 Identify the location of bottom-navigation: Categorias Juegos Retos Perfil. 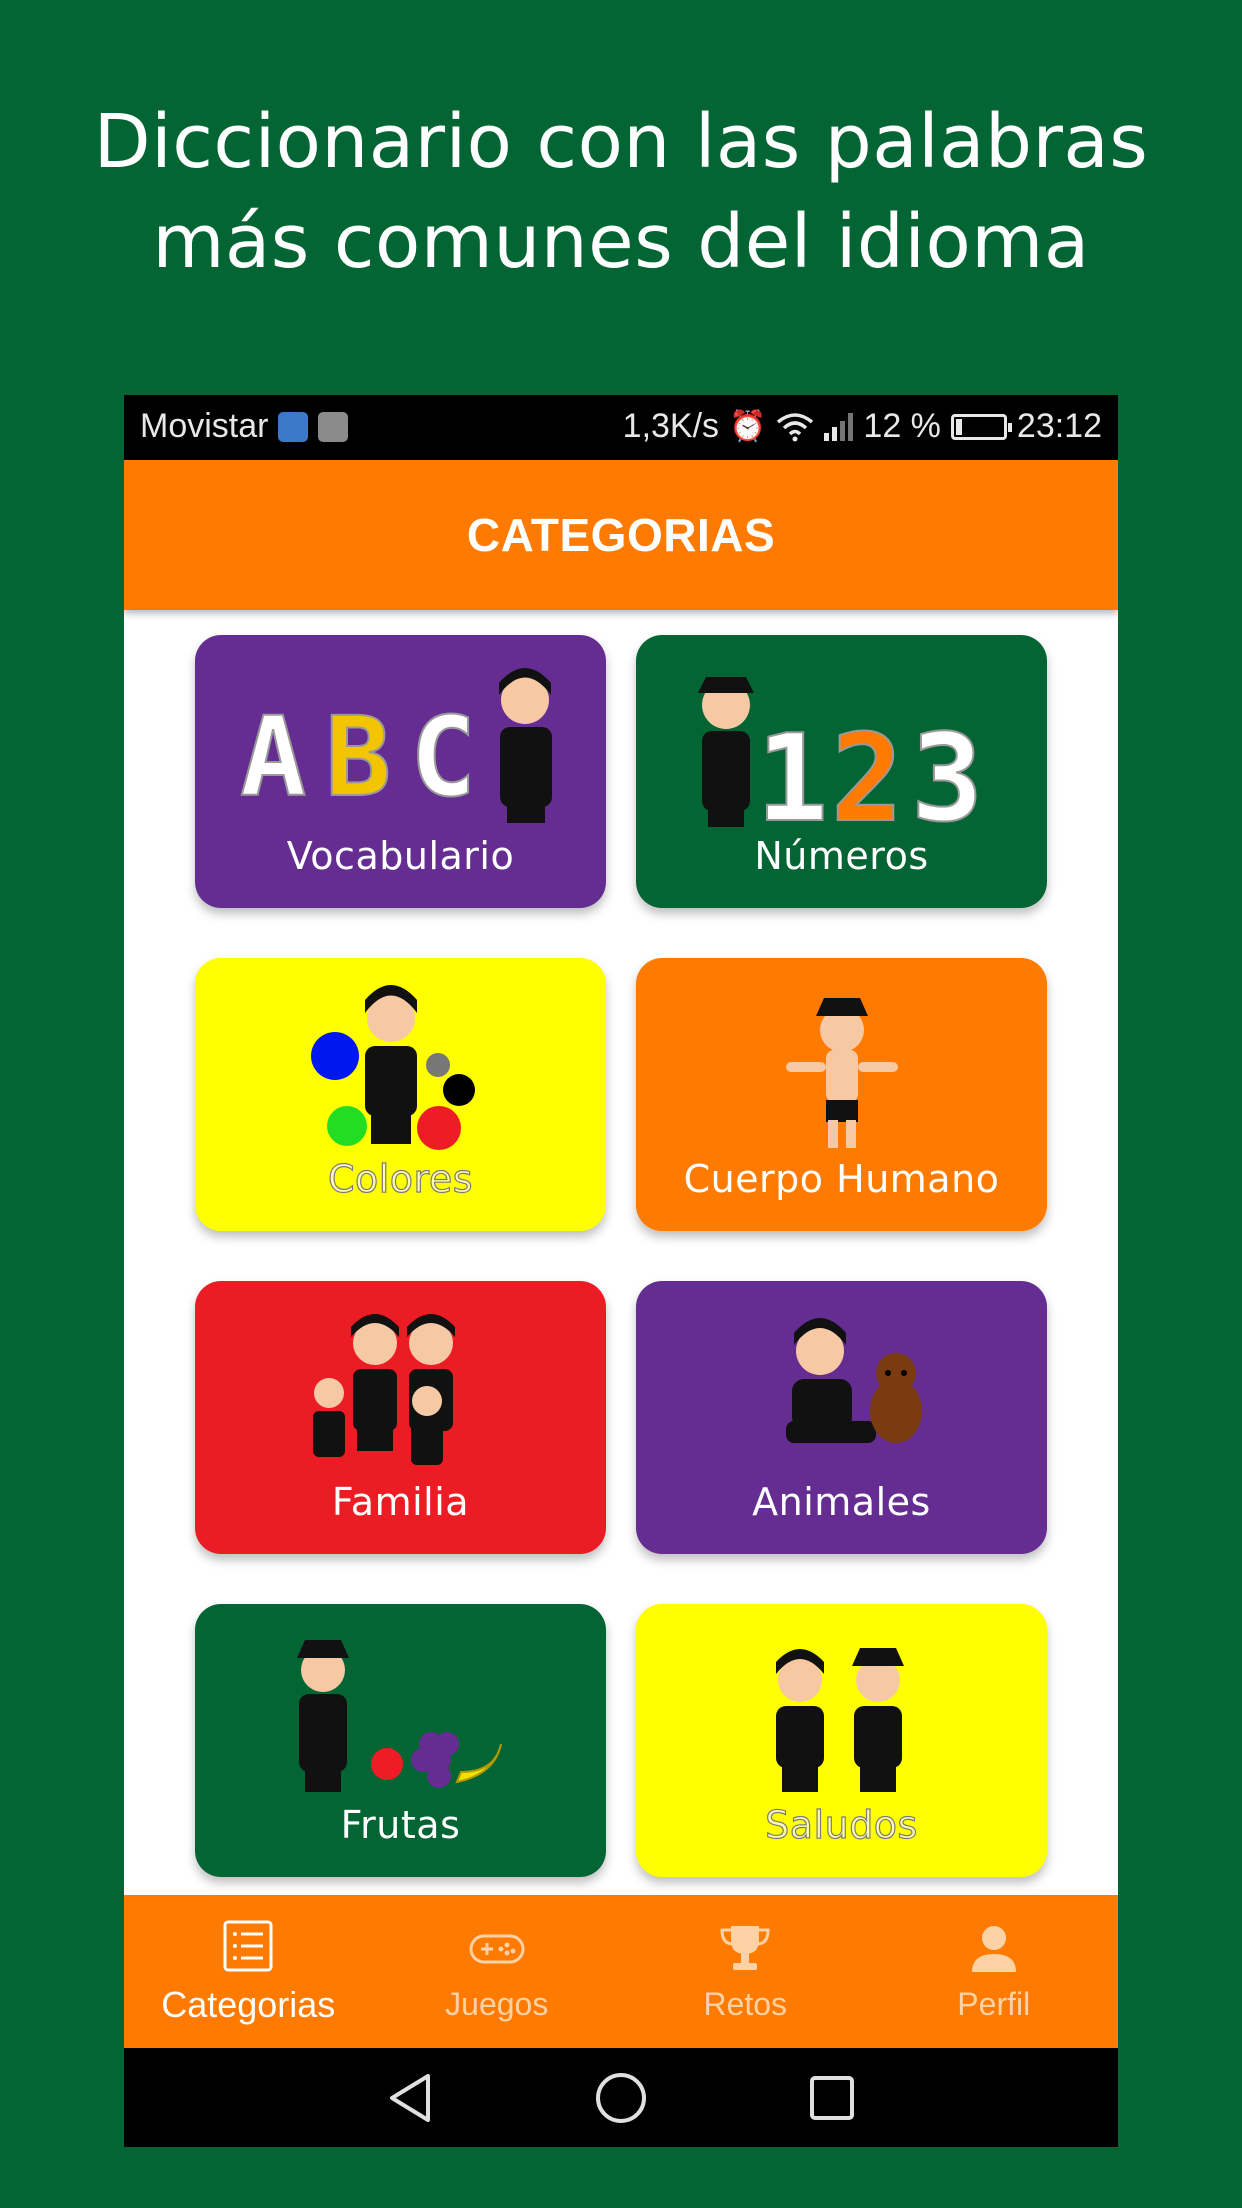
(621, 1971).